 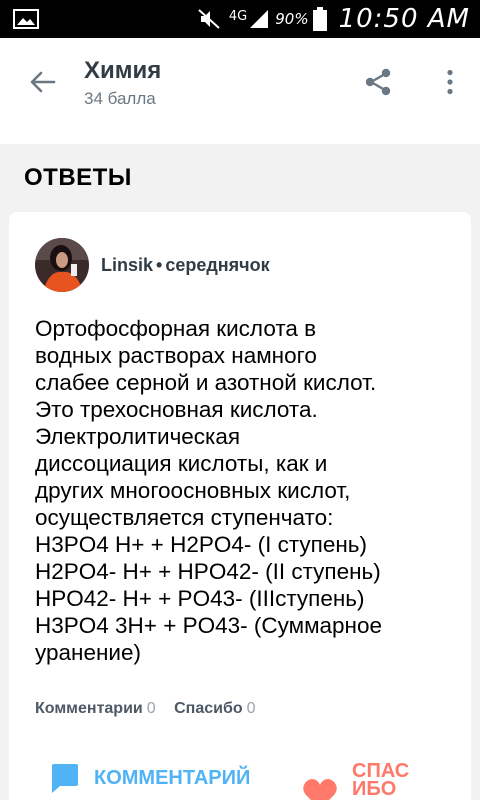 I want to click on back-button, so click(x=42, y=82).